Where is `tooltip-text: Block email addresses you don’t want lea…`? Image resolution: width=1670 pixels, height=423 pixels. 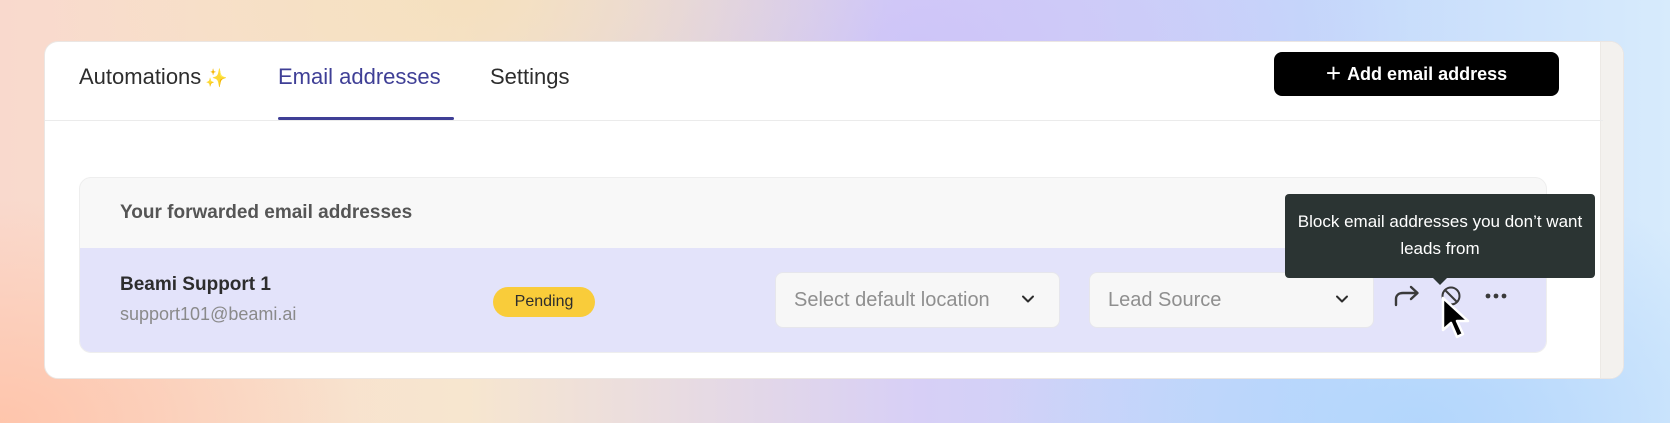 tooltip-text: Block email addresses you don’t want lea… is located at coordinates (1440, 235).